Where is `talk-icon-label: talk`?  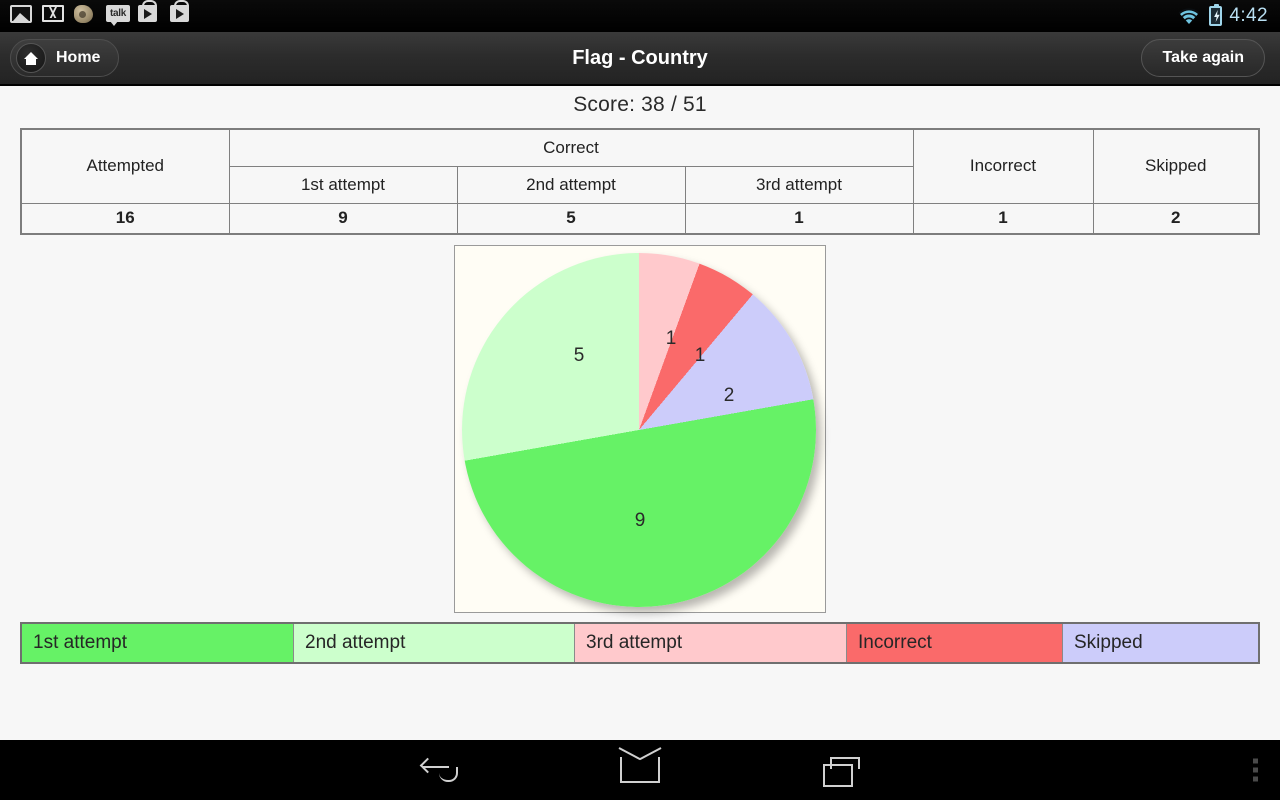
talk-icon-label: talk is located at coordinates (118, 15).